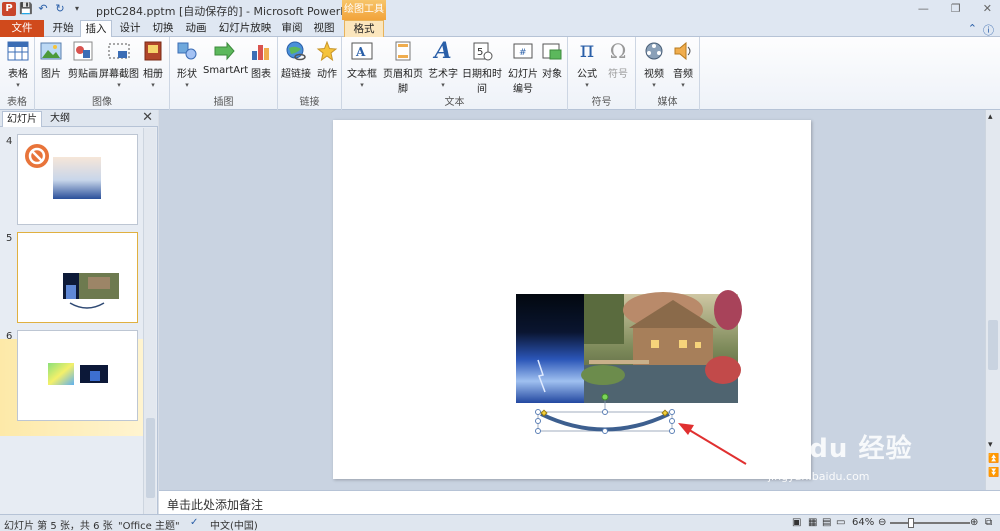 The width and height of the screenshot is (1000, 531). I want to click on slide-number-6: 6, so click(9, 336).